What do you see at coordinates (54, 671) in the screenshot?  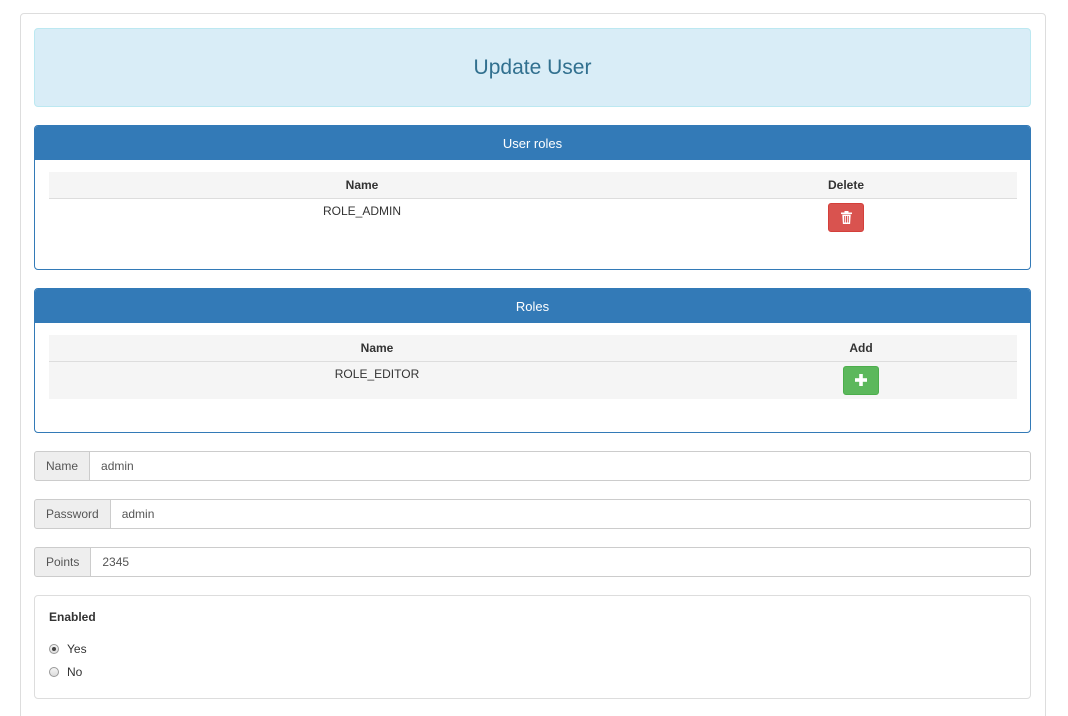 I see `radio-no` at bounding box center [54, 671].